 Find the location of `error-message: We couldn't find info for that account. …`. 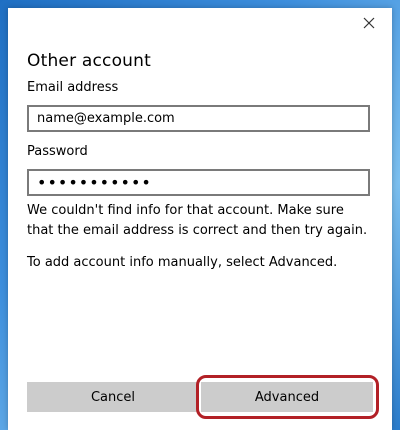

error-message: We couldn't find info for that account. … is located at coordinates (197, 220).